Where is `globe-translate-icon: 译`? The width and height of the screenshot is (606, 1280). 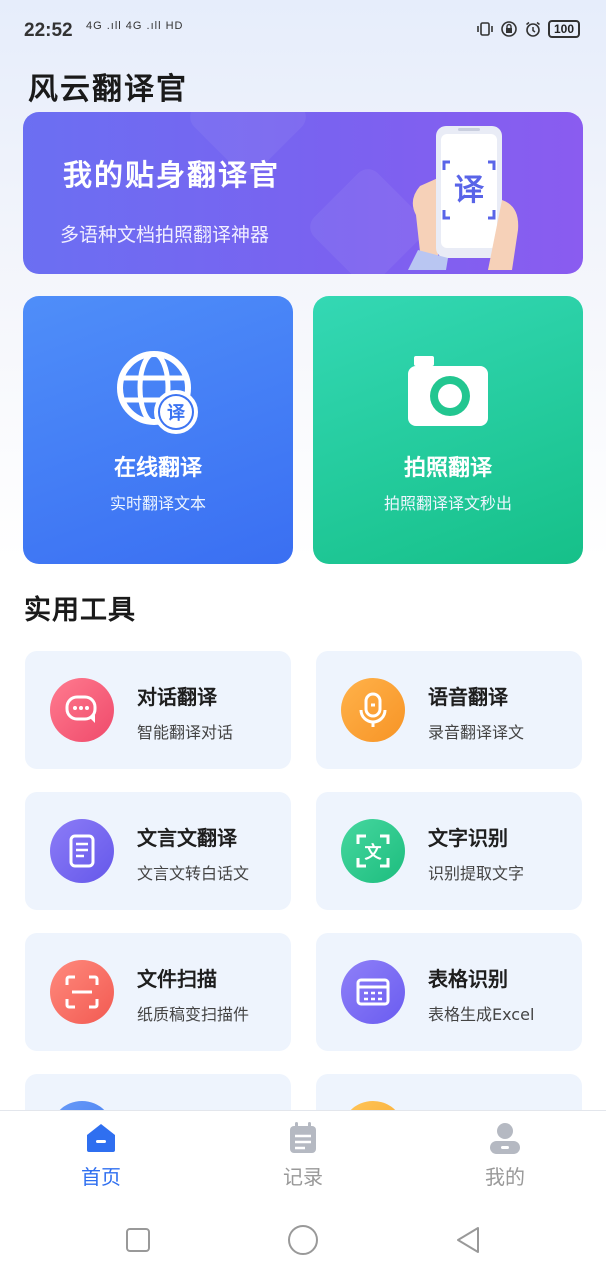
globe-translate-icon: 译 is located at coordinates (157, 392).